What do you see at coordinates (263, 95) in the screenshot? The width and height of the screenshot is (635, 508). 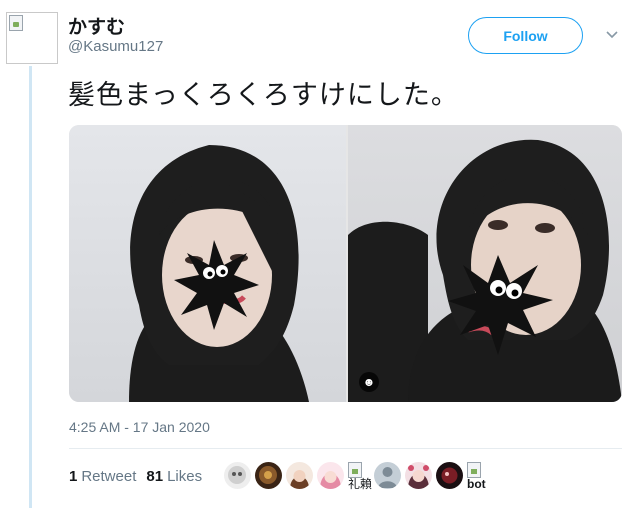 I see `tweet-text: 髪色まっくろくろすけにした。` at bounding box center [263, 95].